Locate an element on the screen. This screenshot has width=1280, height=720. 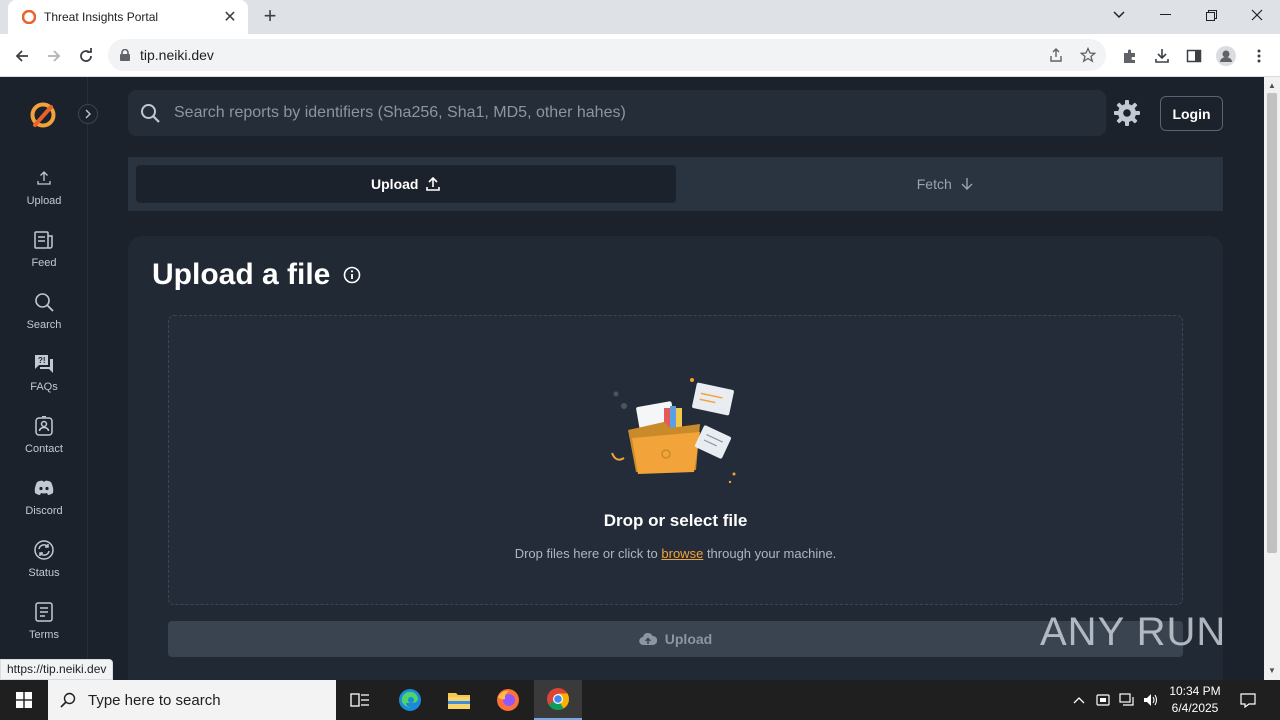
sidebar-item-contact: Contact is located at coordinates (44, 441).